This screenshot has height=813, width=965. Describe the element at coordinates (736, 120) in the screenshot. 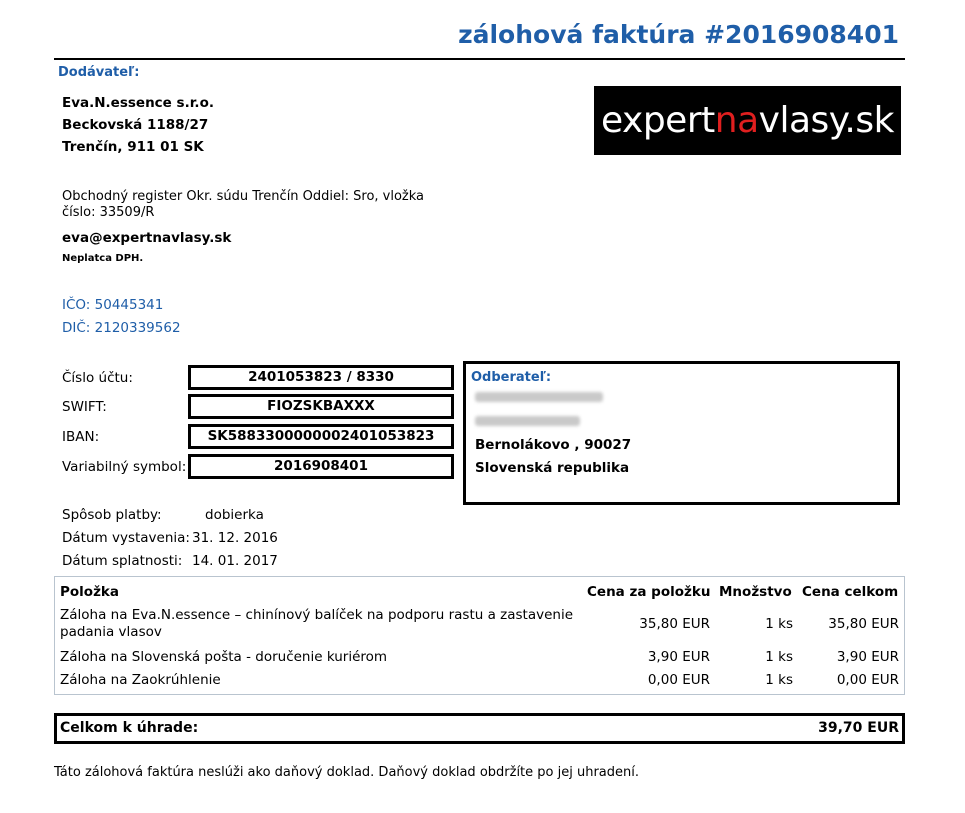

I see `logo-text-accent: na` at that location.